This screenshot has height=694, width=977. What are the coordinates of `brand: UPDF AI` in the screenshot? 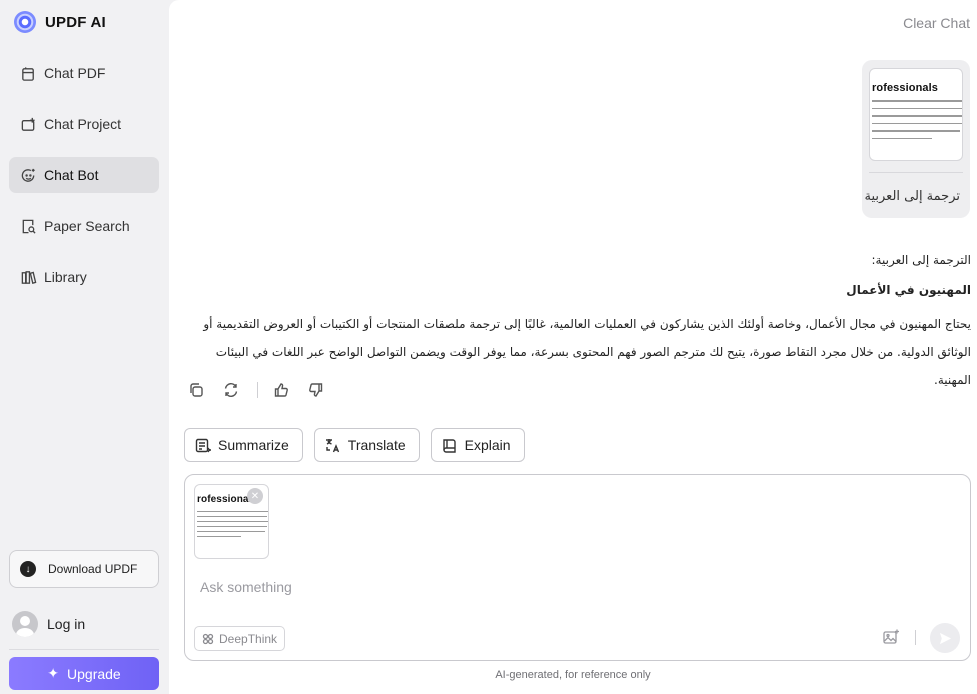 It's located at (60, 22).